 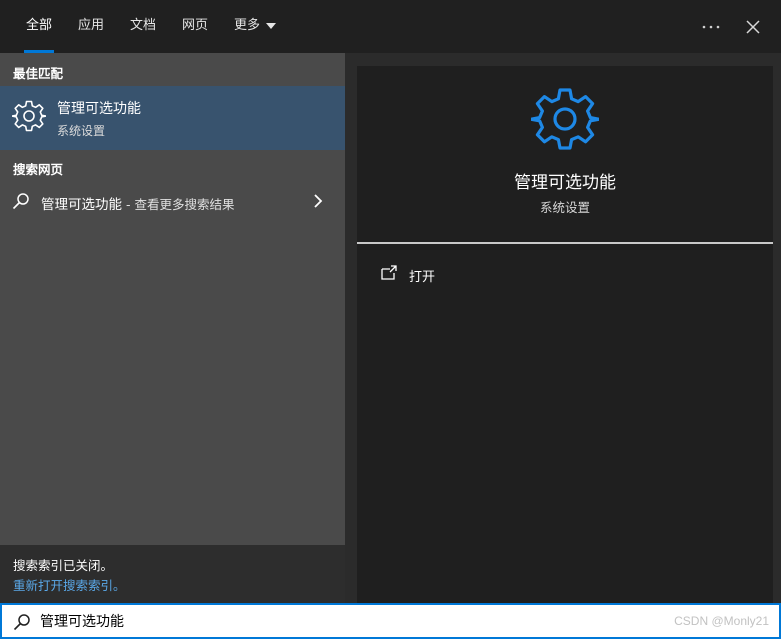 What do you see at coordinates (195, 26) in the screenshot?
I see `tab-web: 网页` at bounding box center [195, 26].